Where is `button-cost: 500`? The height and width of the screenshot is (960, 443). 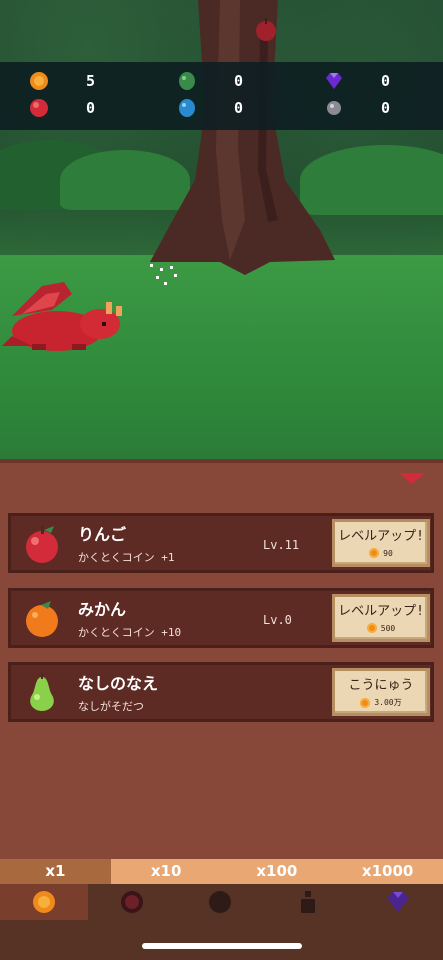 button-cost: 500 is located at coordinates (381, 628).